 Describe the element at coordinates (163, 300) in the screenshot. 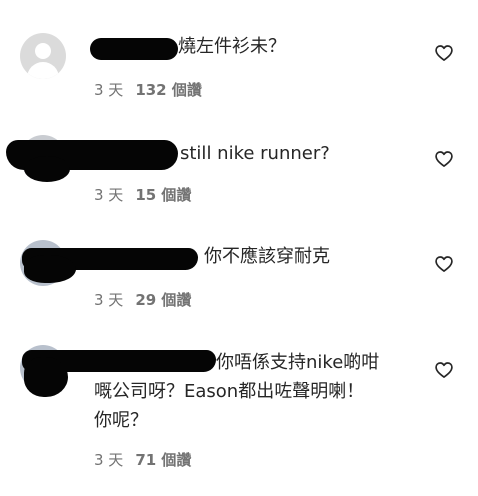

I see `like-count: 29 個讚` at that location.